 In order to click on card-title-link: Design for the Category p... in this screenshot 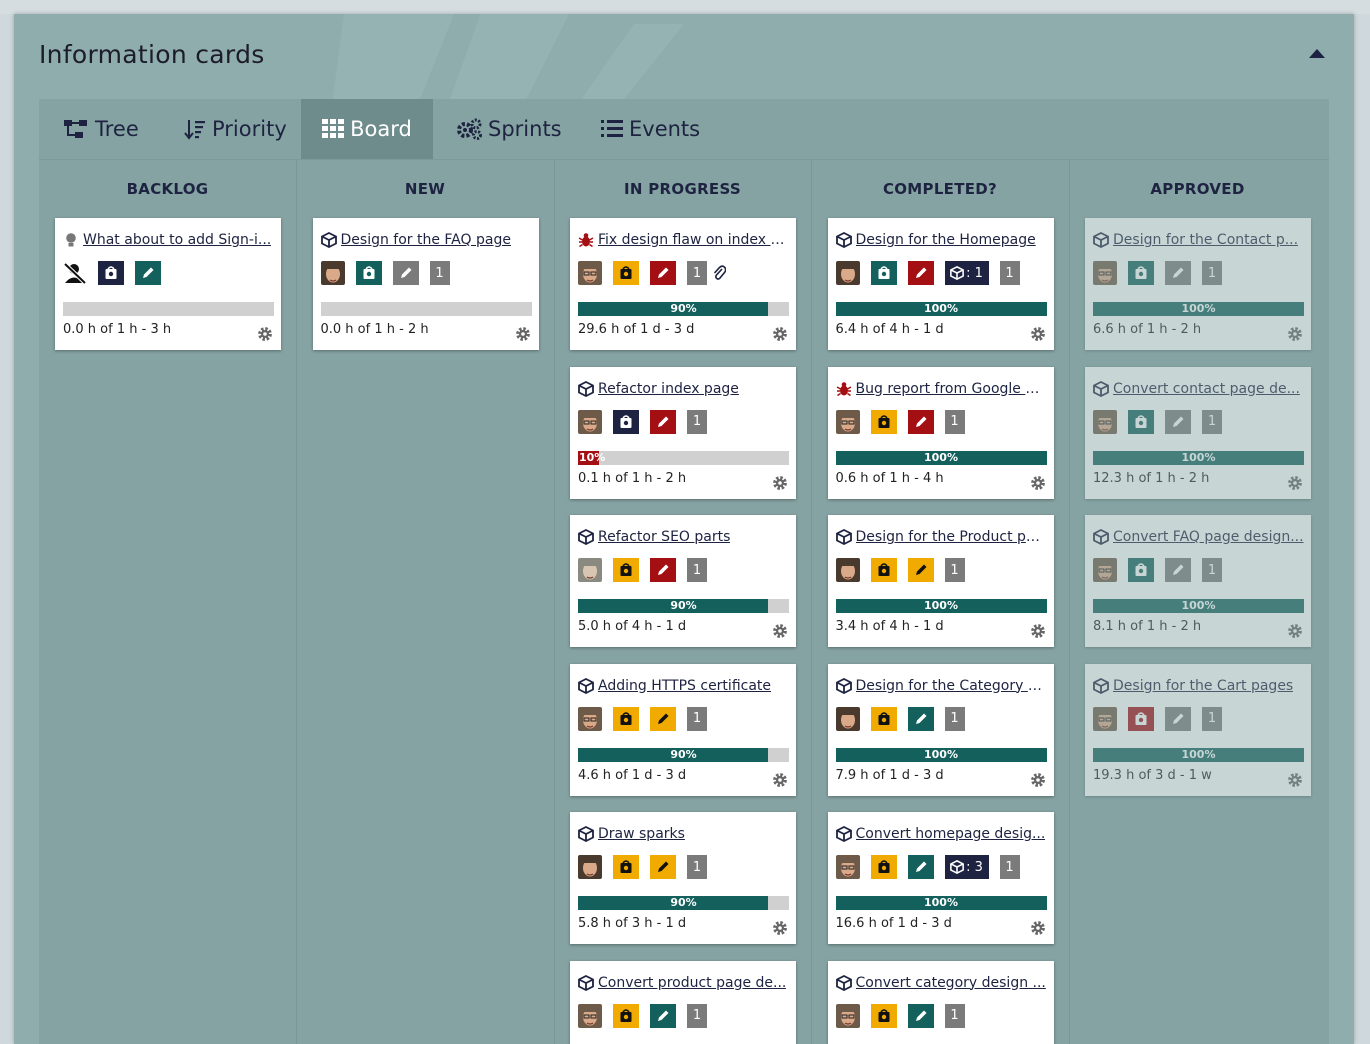, I will do `click(952, 686)`.